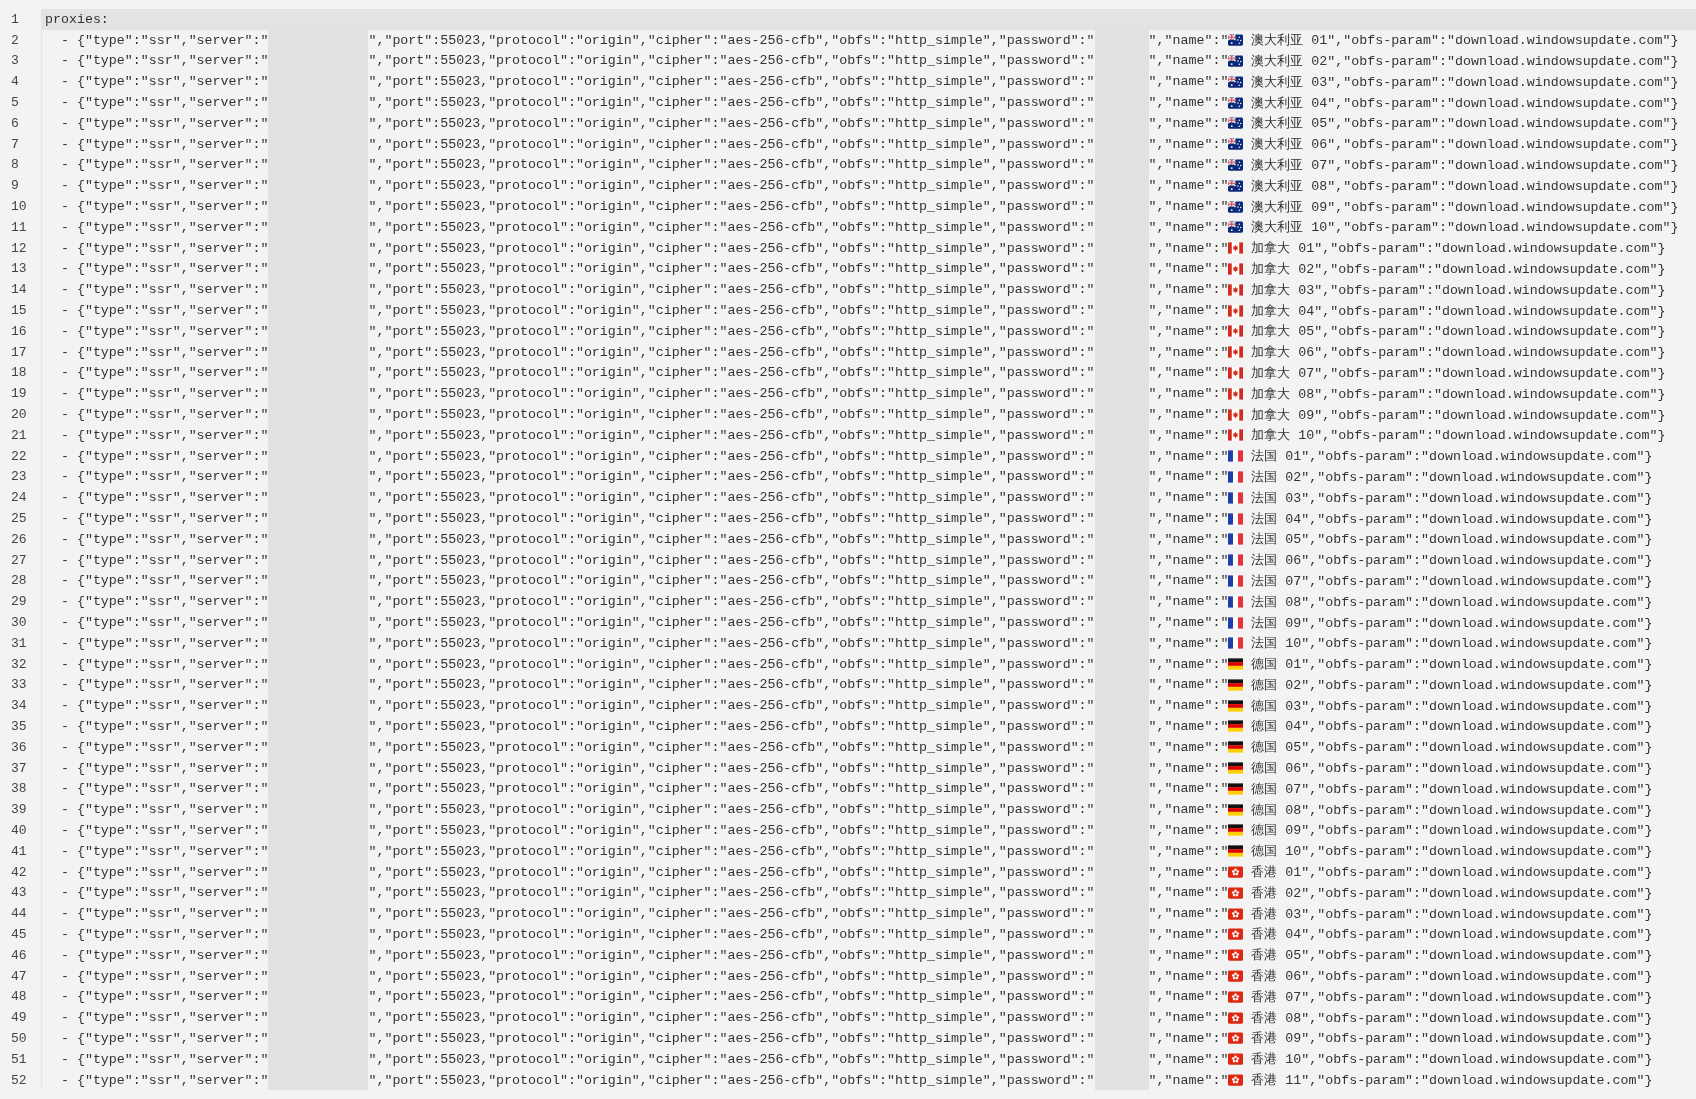  I want to click on code-text: 香港 09","obfs-param":"download.windowsupdate.com"}, so click(1451, 1039).